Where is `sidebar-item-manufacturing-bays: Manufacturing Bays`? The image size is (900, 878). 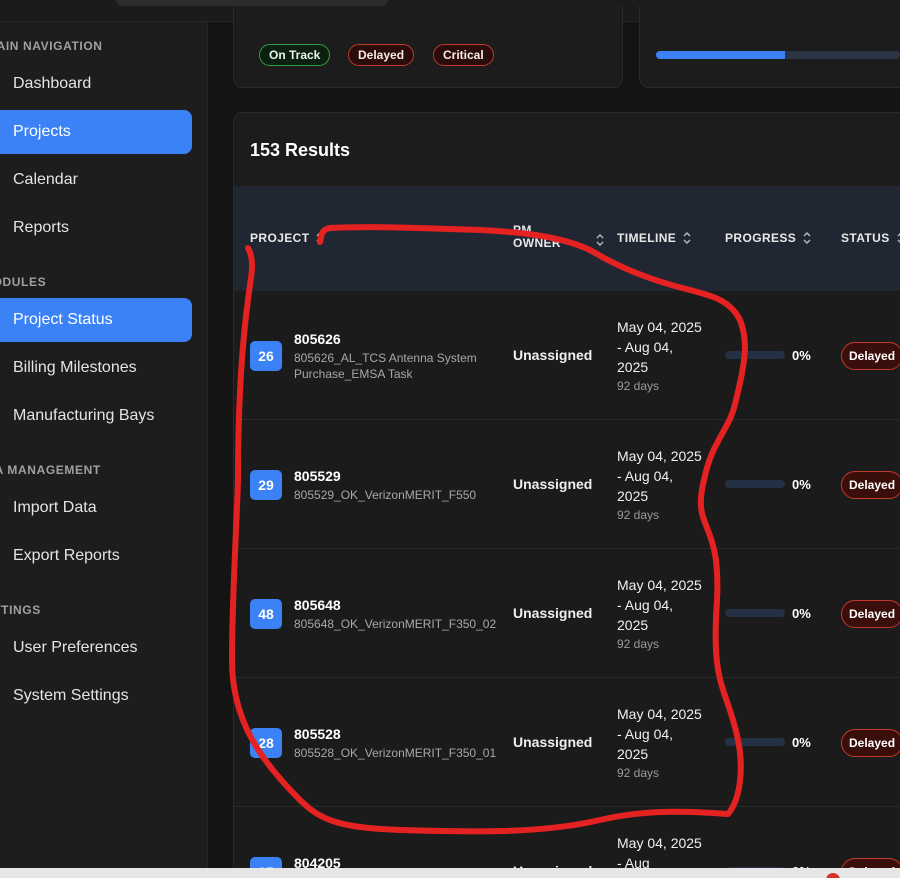 sidebar-item-manufacturing-bays: Manufacturing Bays is located at coordinates (96, 416).